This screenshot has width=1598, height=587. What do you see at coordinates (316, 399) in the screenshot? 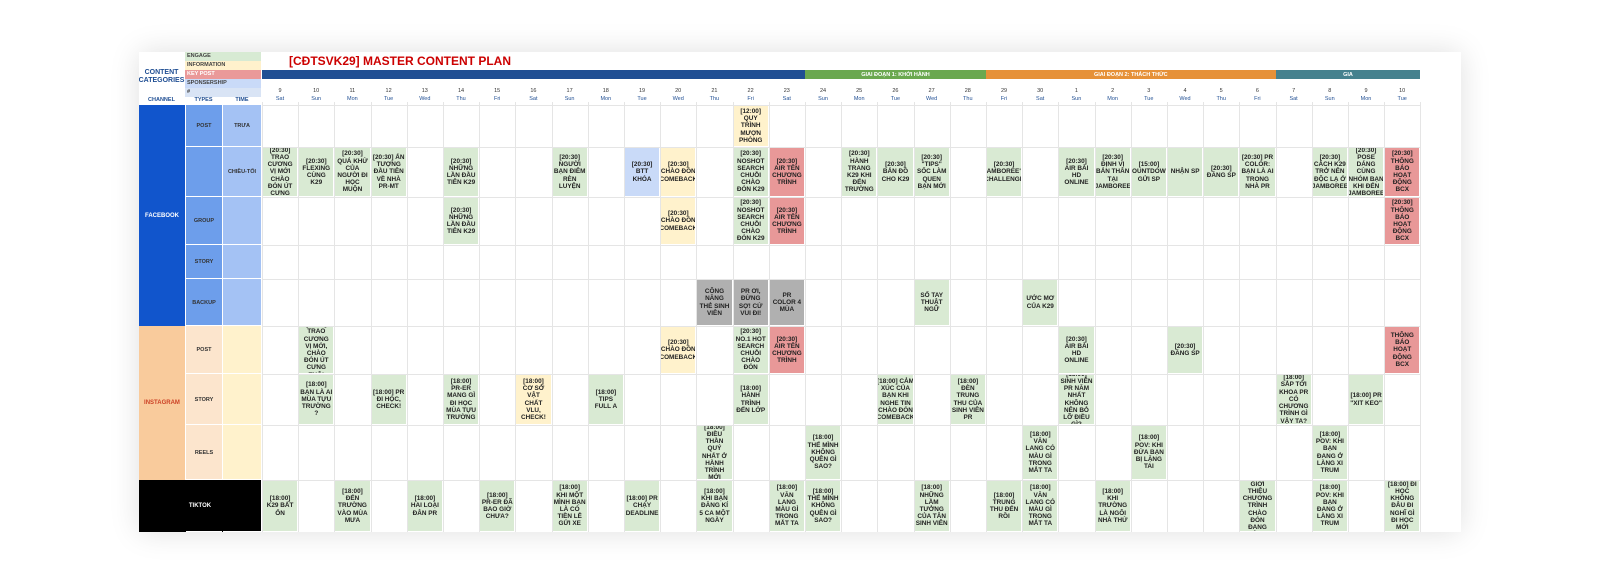
I see `schedule-entry: [18:00] BẠN LÀ AI MÙA TỰU TRƯỜNG ?` at bounding box center [316, 399].